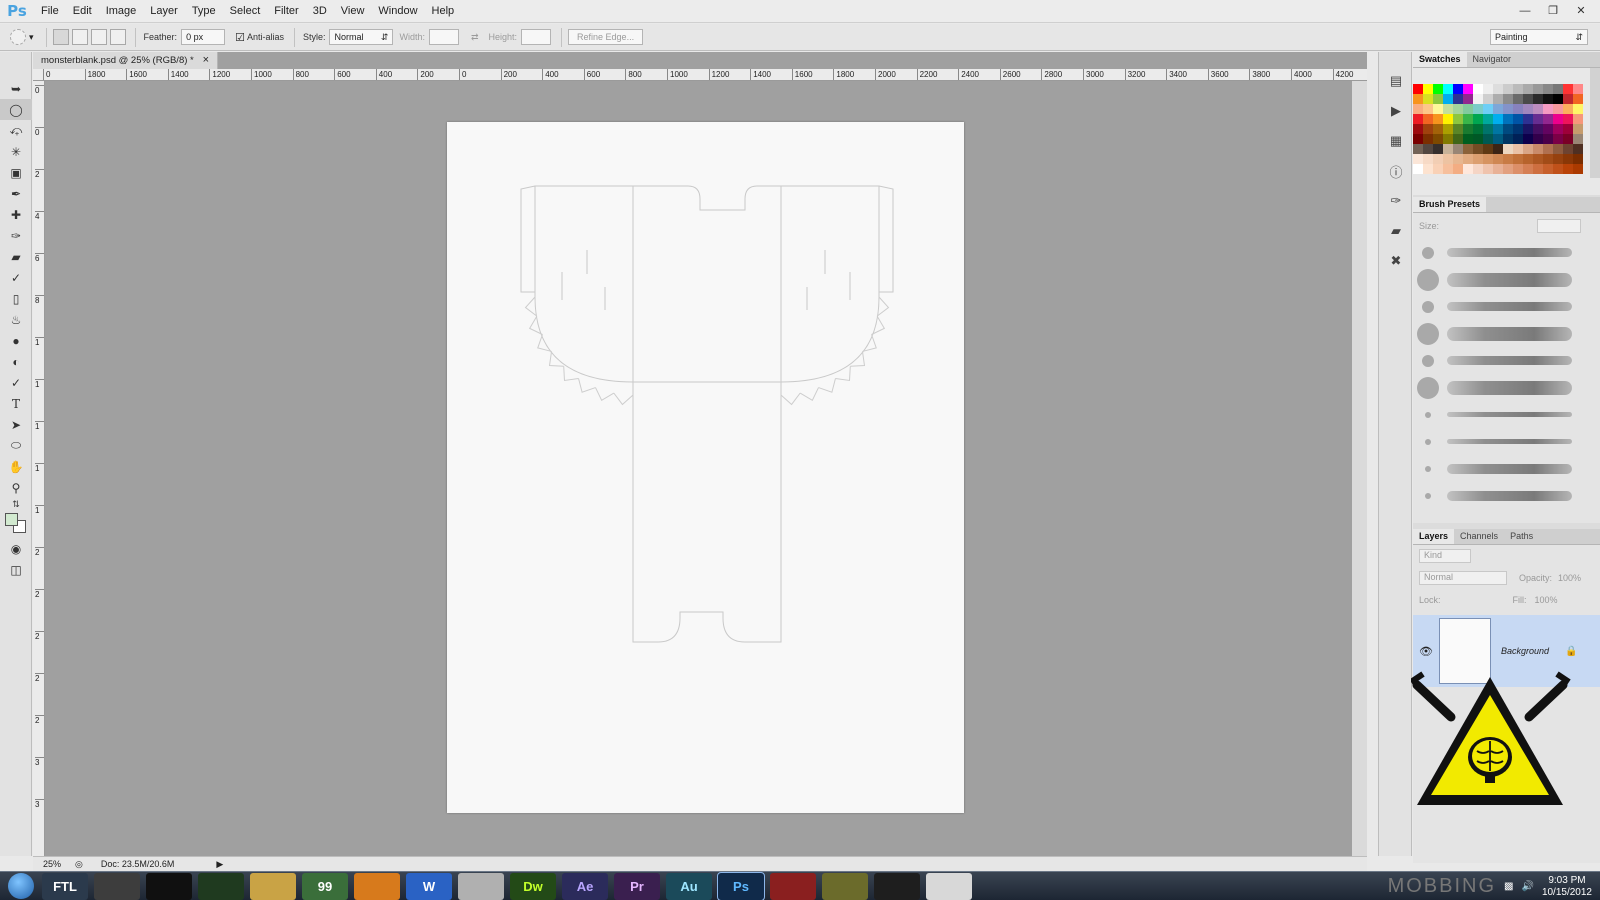 The width and height of the screenshot is (1600, 900). What do you see at coordinates (1450, 204) in the screenshot?
I see `tab-brush-presets: Brush Presets` at bounding box center [1450, 204].